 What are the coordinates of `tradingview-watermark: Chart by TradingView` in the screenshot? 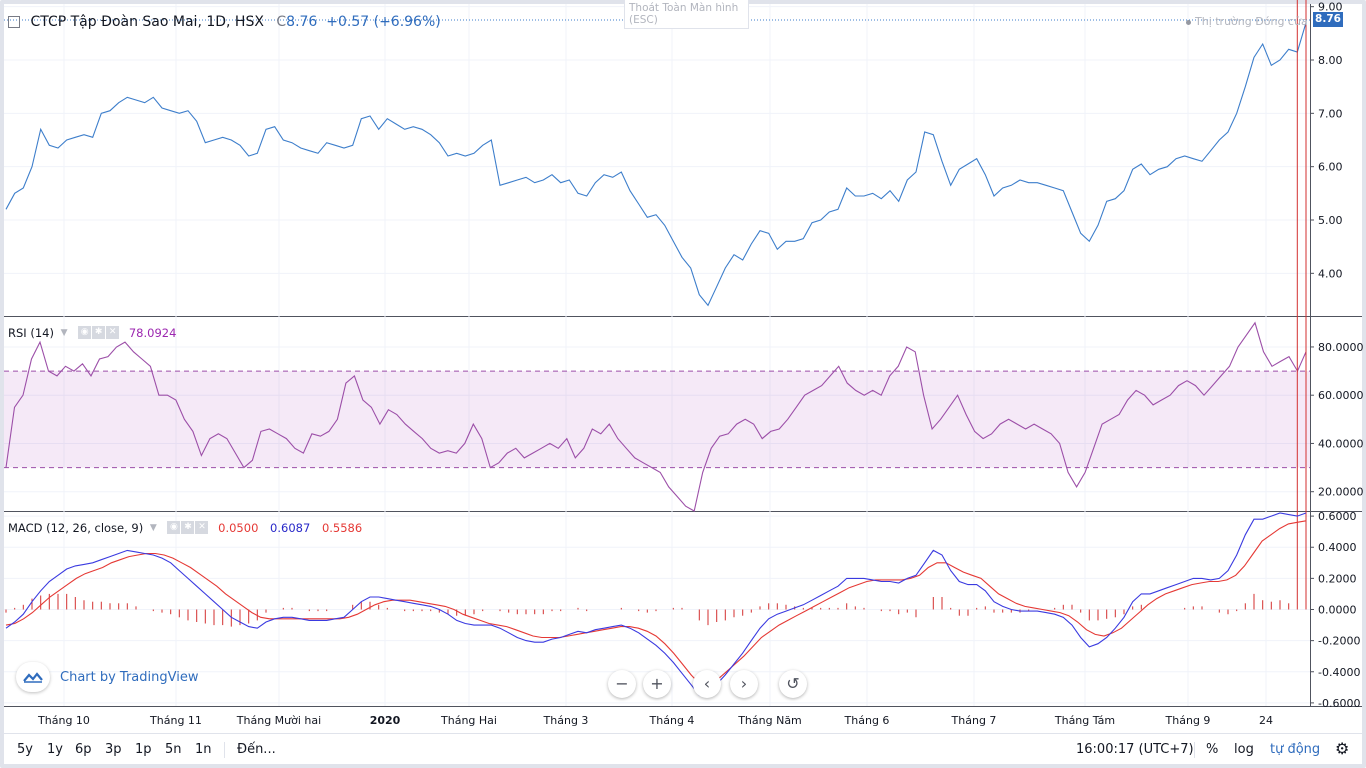 It's located at (107, 677).